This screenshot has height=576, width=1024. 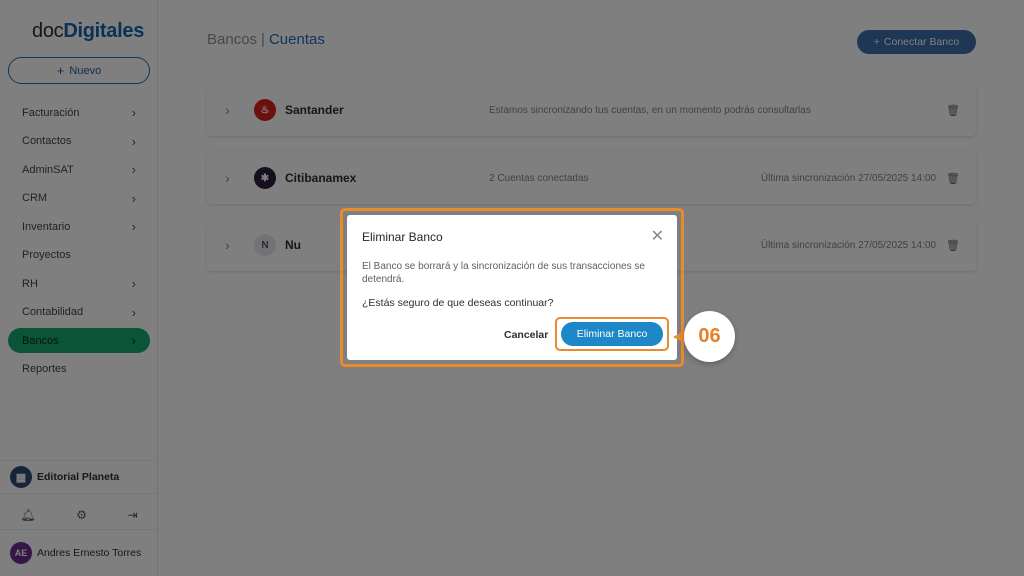 What do you see at coordinates (709, 336) in the screenshot?
I see `step-number-badge: 06` at bounding box center [709, 336].